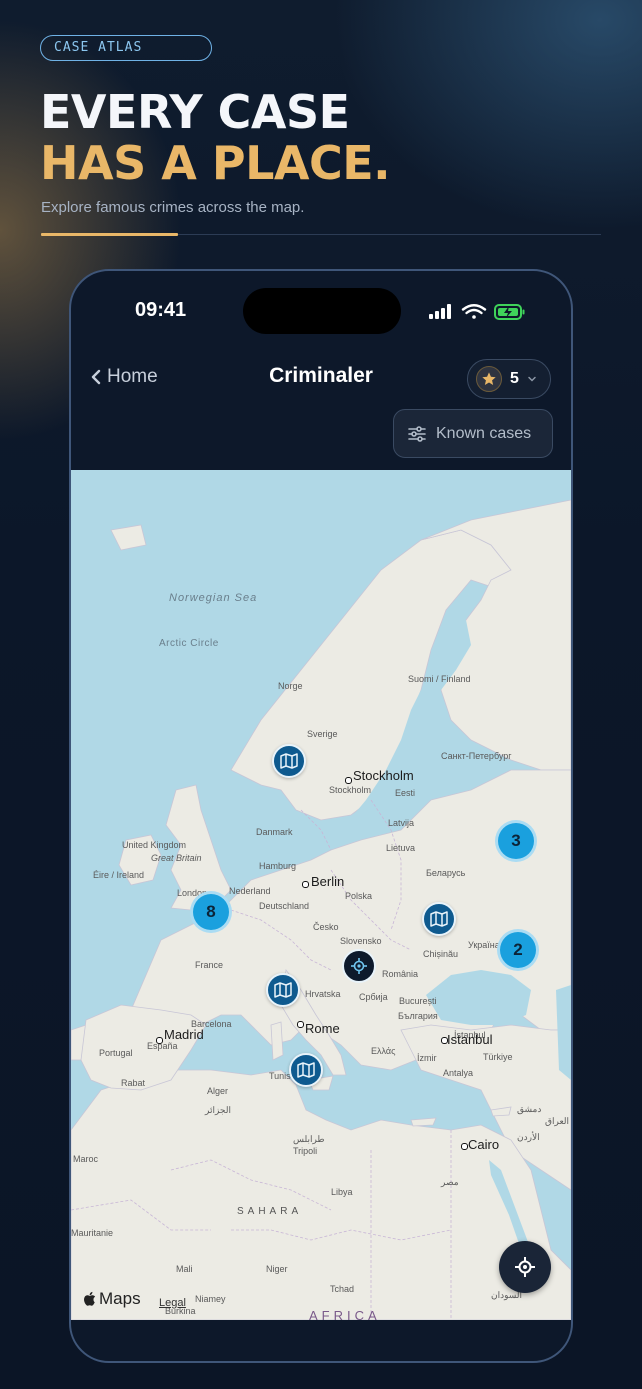  What do you see at coordinates (162, 1046) in the screenshot?
I see `spain-label: España` at bounding box center [162, 1046].